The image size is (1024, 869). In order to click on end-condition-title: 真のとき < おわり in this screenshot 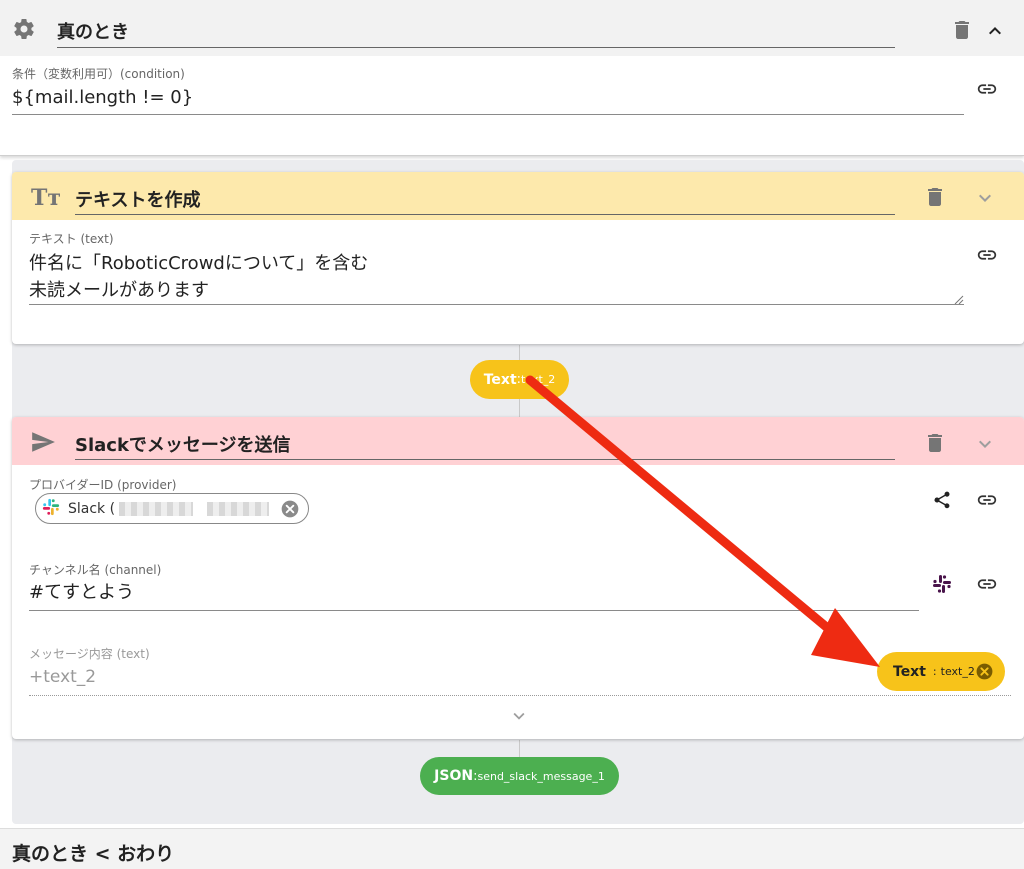, I will do `click(93, 854)`.